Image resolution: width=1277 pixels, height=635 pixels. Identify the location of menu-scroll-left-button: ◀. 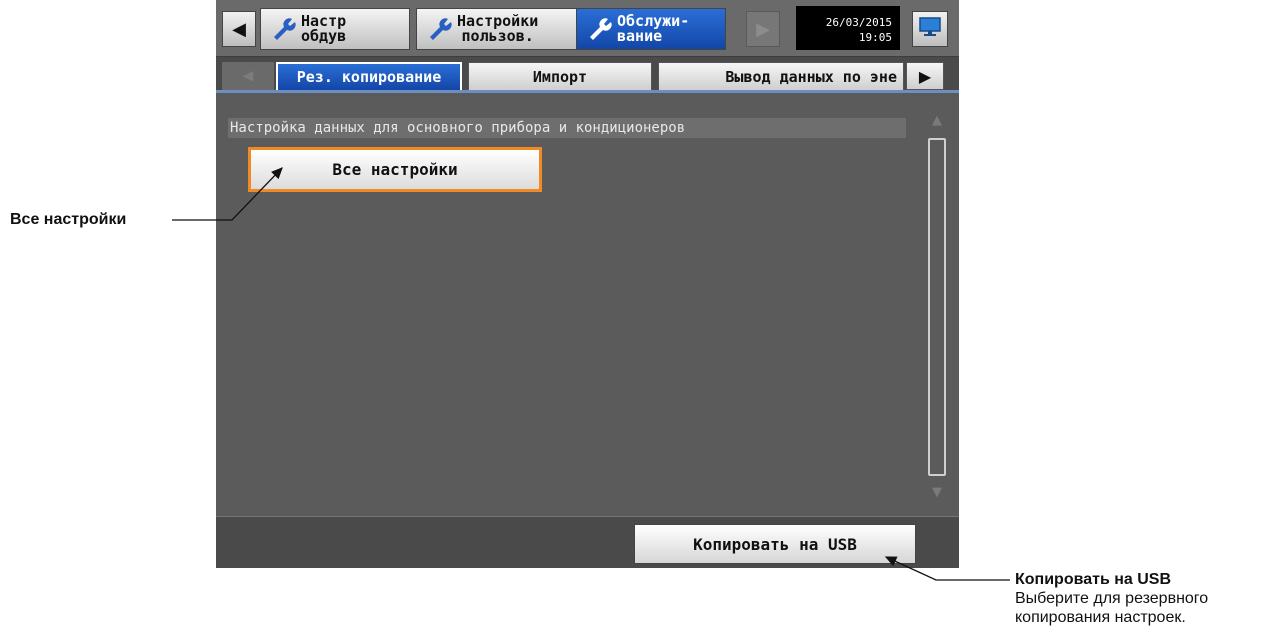
(239, 29).